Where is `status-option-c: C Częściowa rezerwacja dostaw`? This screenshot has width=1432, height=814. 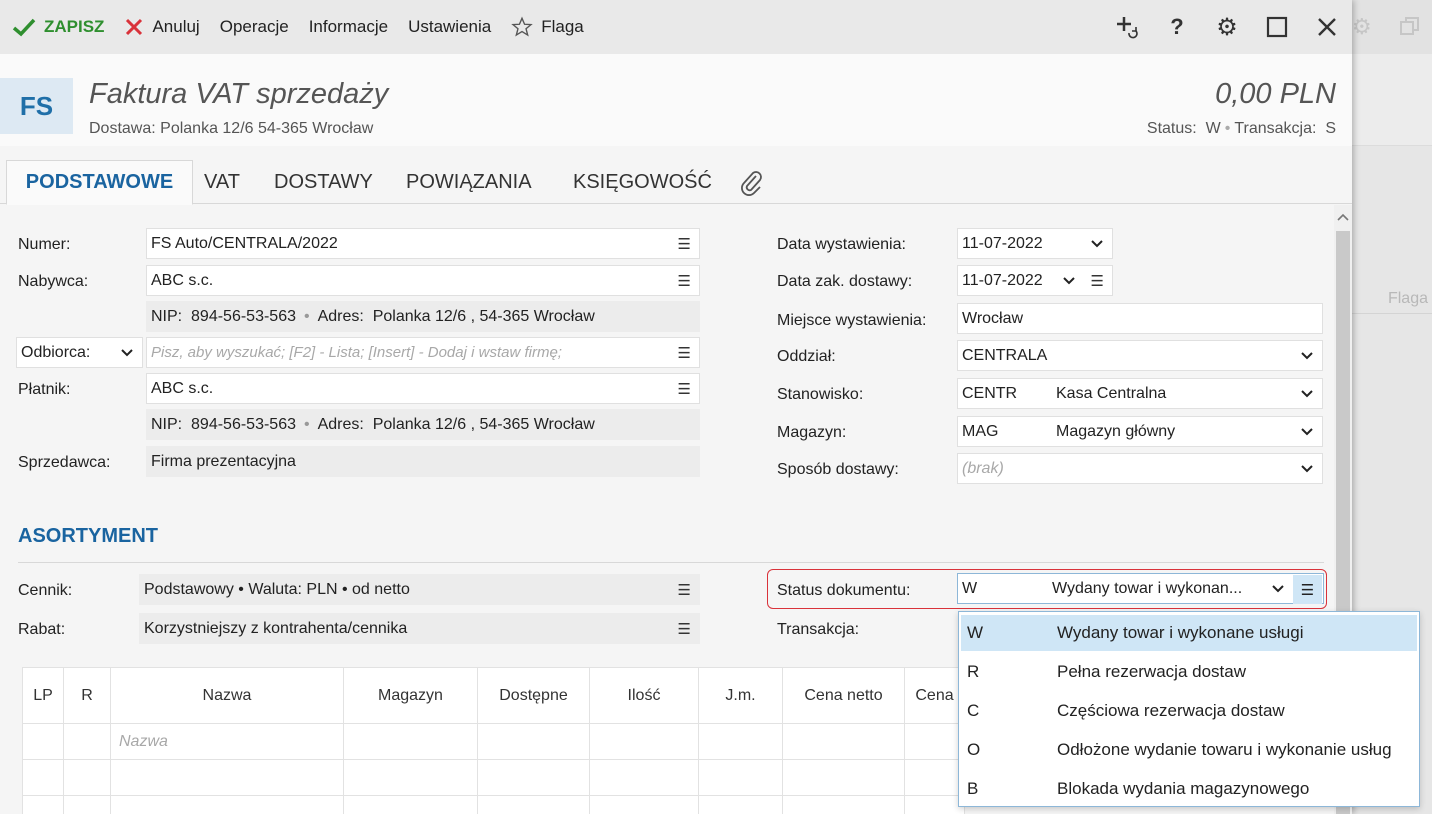 status-option-c: C Częściowa rezerwacja dostaw is located at coordinates (1189, 711).